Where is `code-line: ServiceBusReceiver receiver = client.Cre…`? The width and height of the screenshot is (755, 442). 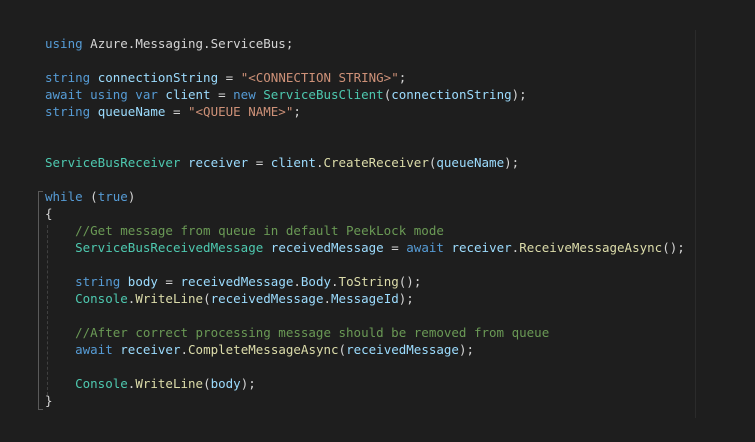 code-line: ServiceBusReceiver receiver = client.Cre… is located at coordinates (365, 162).